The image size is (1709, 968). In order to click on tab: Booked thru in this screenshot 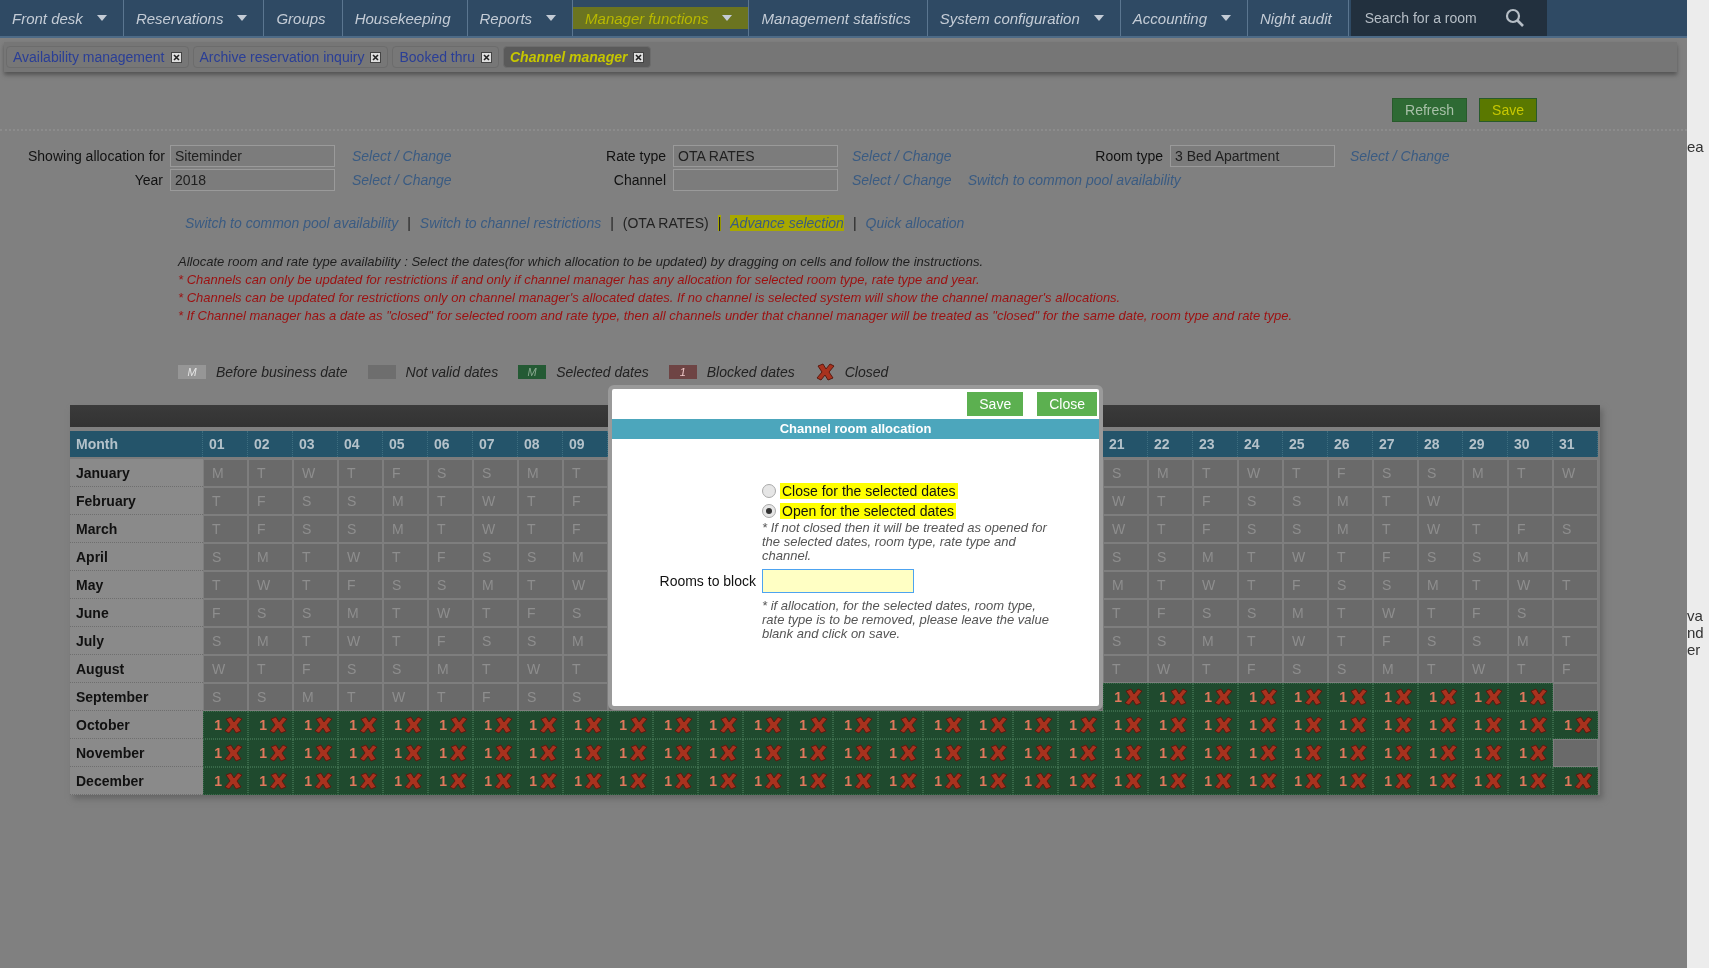, I will do `click(445, 57)`.